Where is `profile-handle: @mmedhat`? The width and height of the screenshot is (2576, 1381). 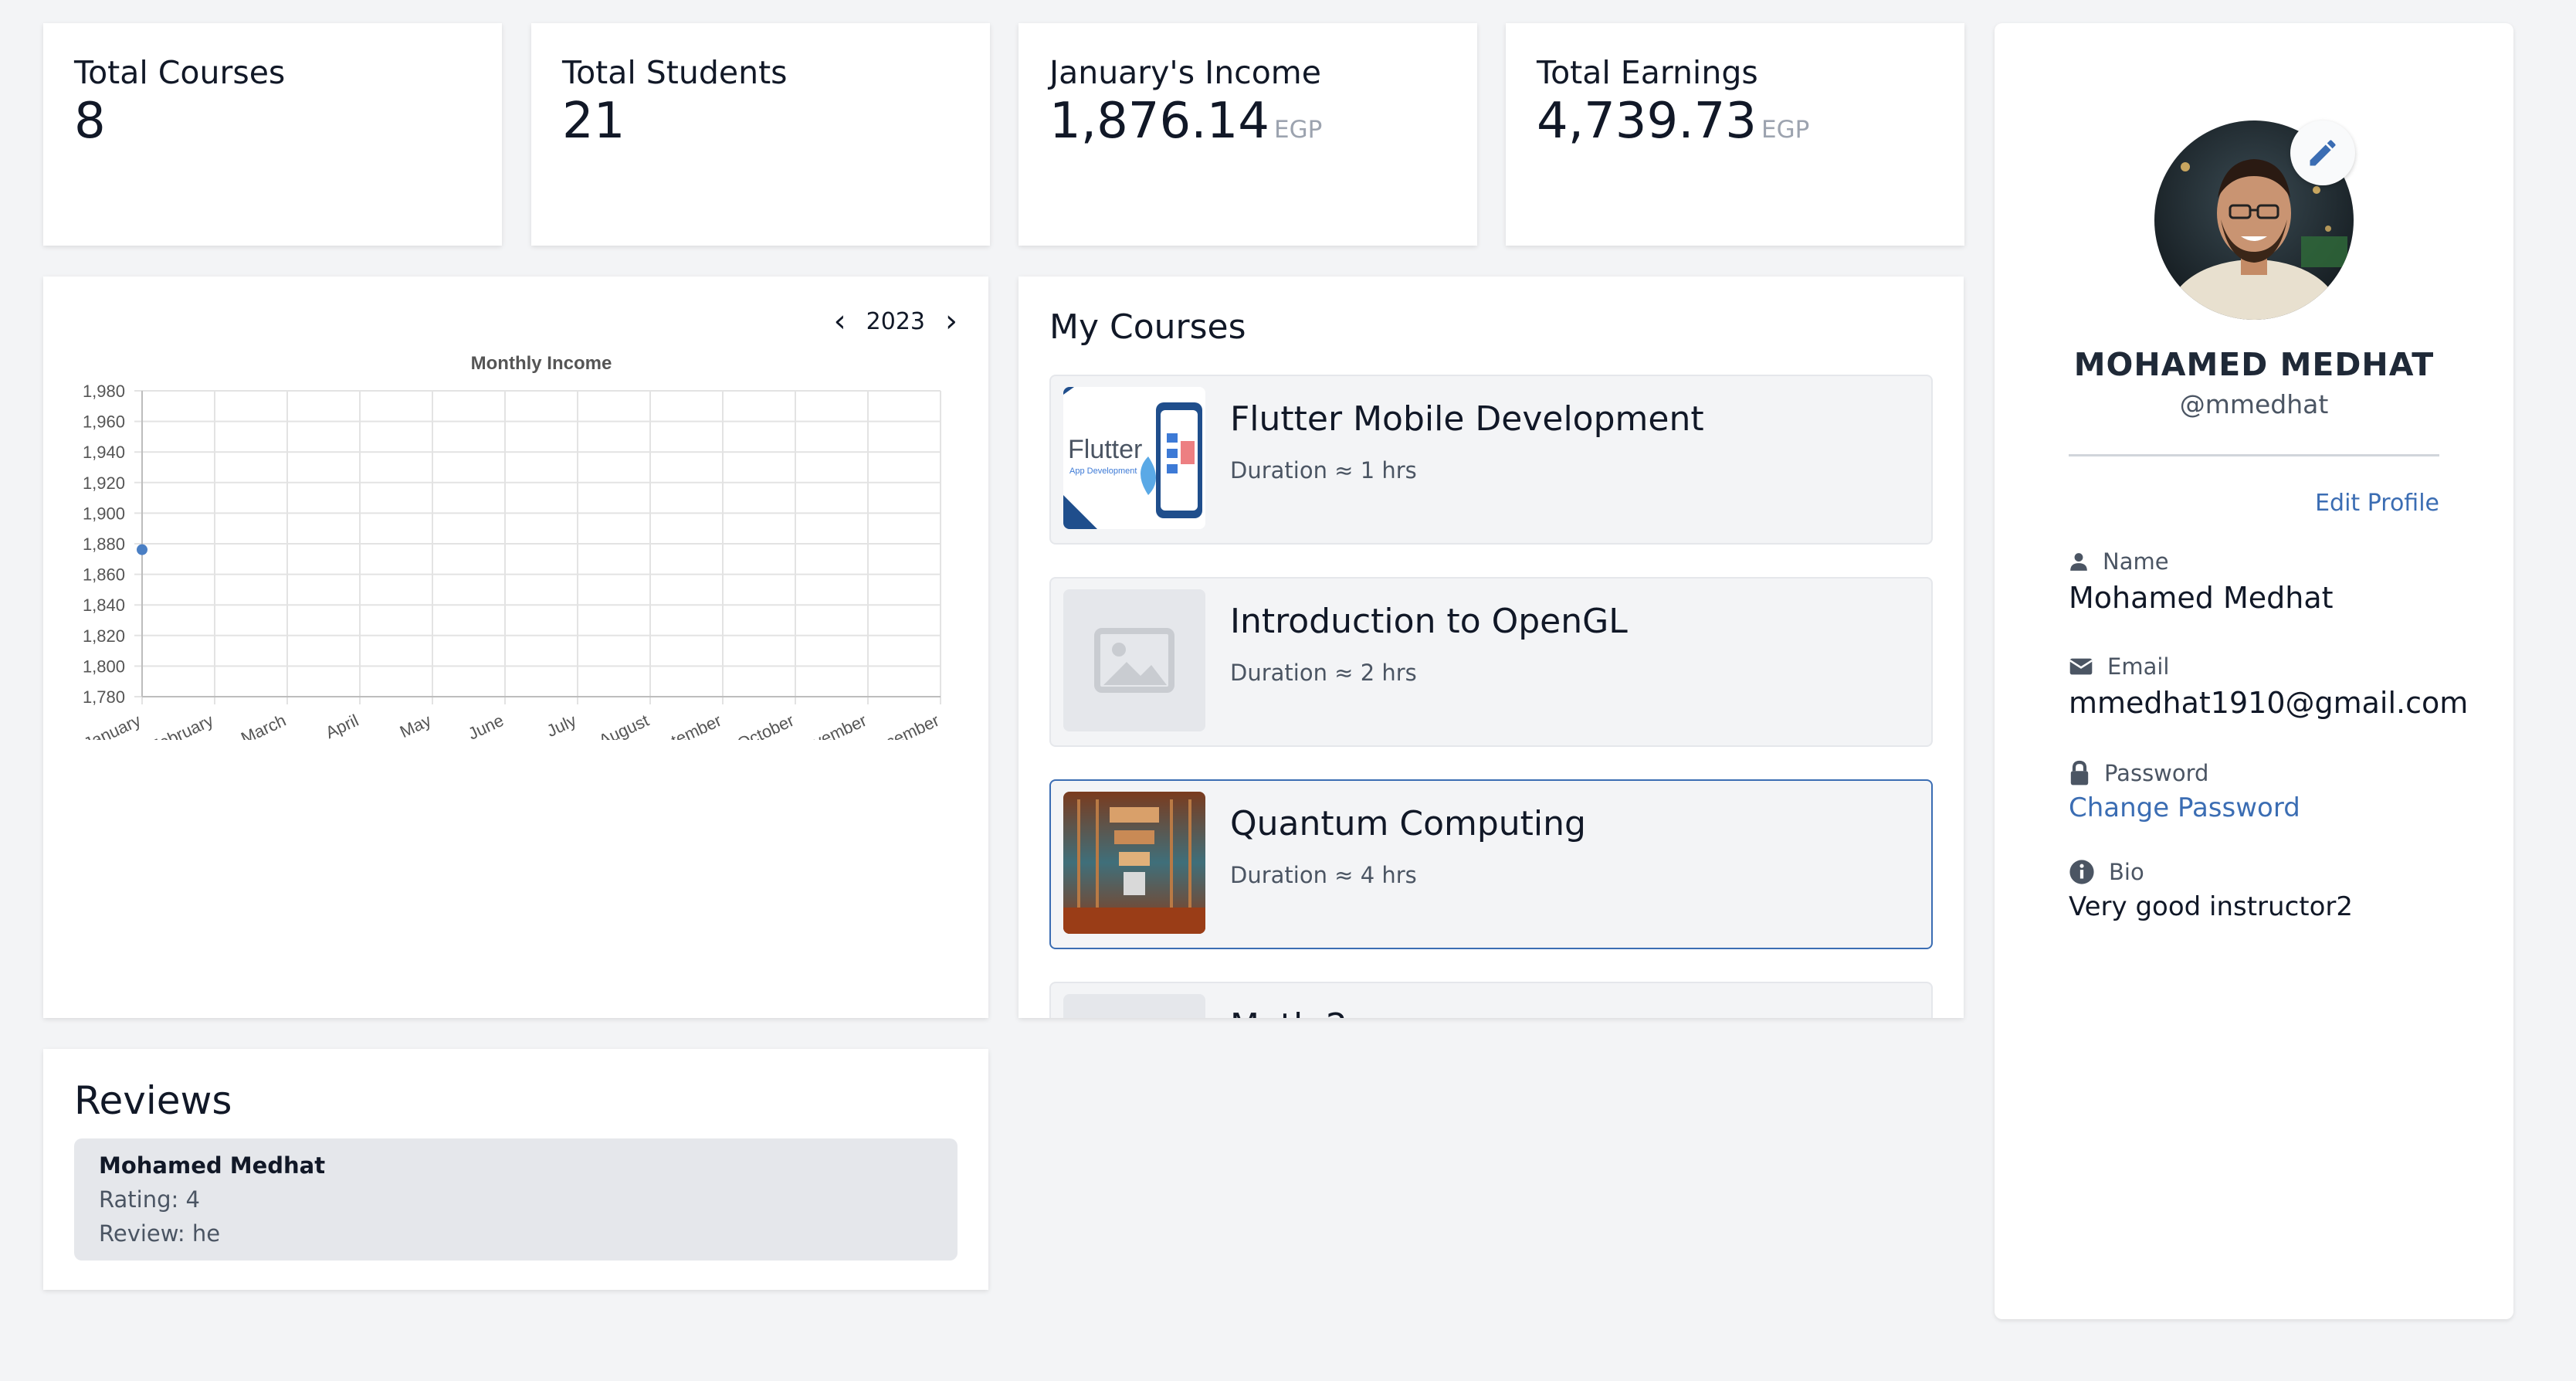
profile-handle: @mmedhat is located at coordinates (2254, 404).